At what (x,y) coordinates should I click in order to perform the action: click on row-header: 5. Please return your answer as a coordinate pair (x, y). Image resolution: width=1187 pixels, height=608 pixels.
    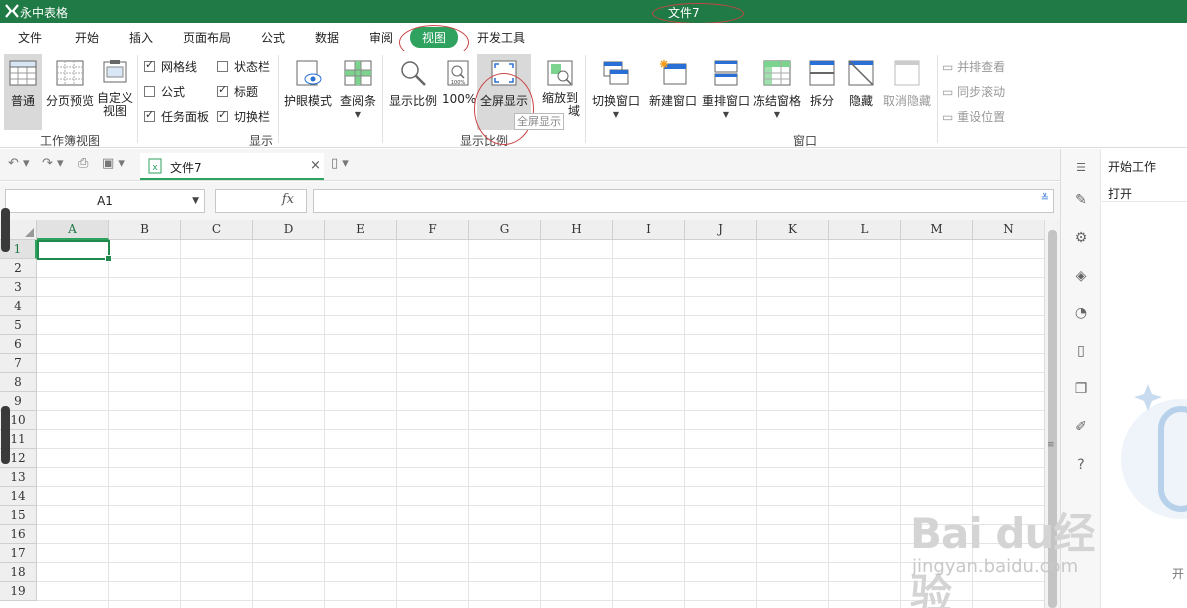
    Looking at the image, I should click on (18, 325).